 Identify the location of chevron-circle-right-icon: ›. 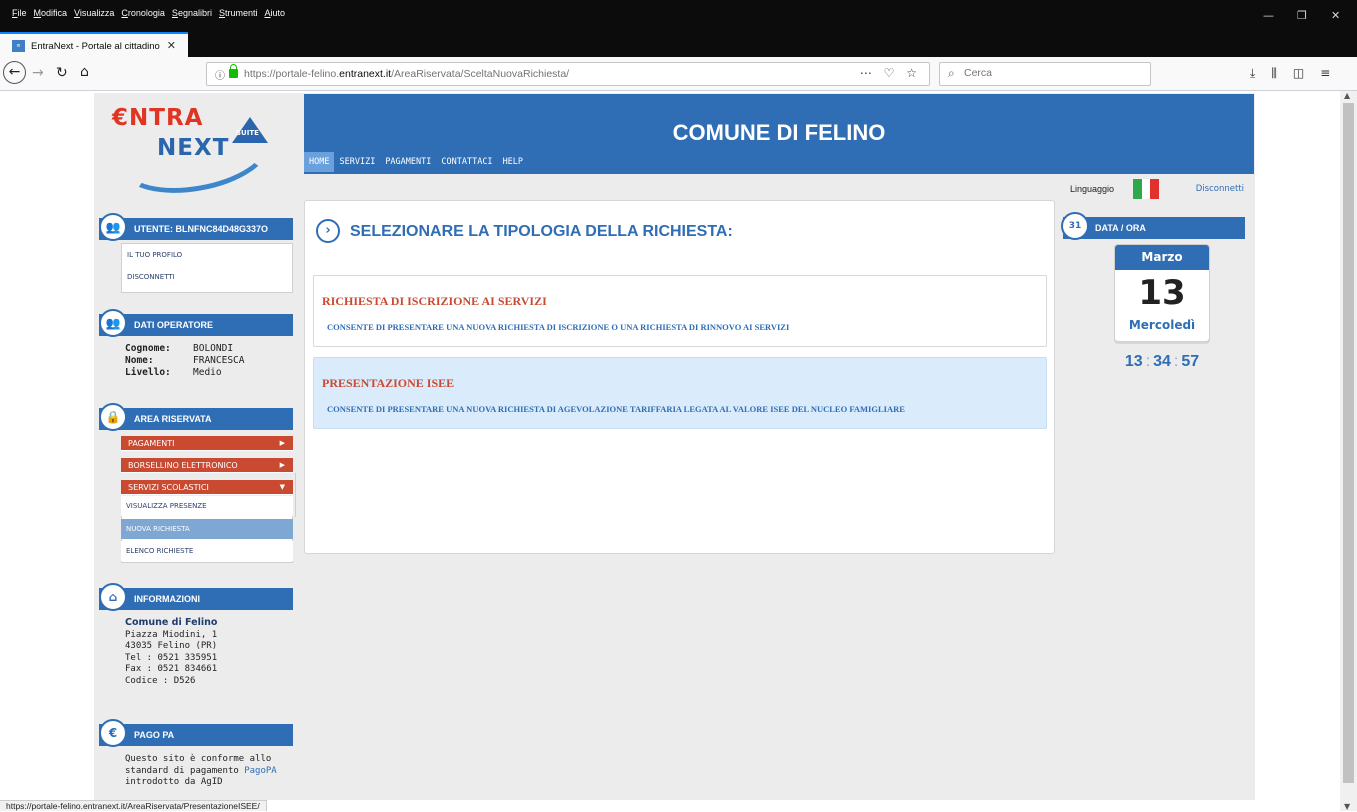
(328, 231).